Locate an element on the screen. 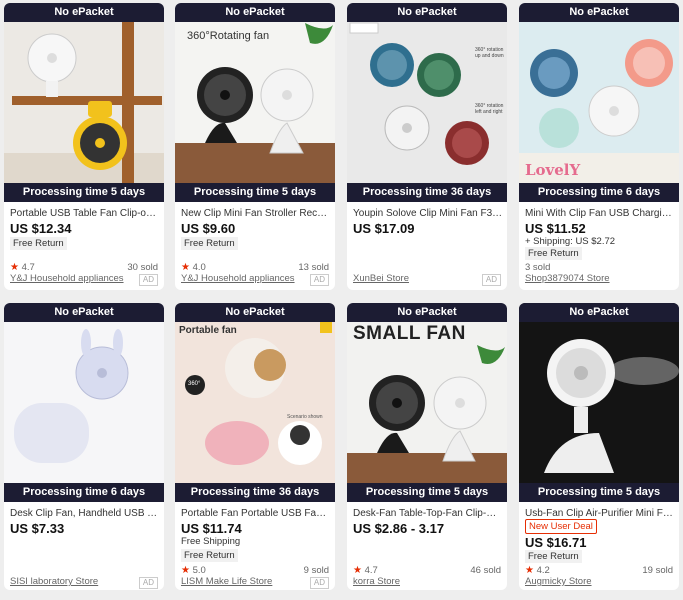  image-caption: 360° is located at coordinates (194, 384).